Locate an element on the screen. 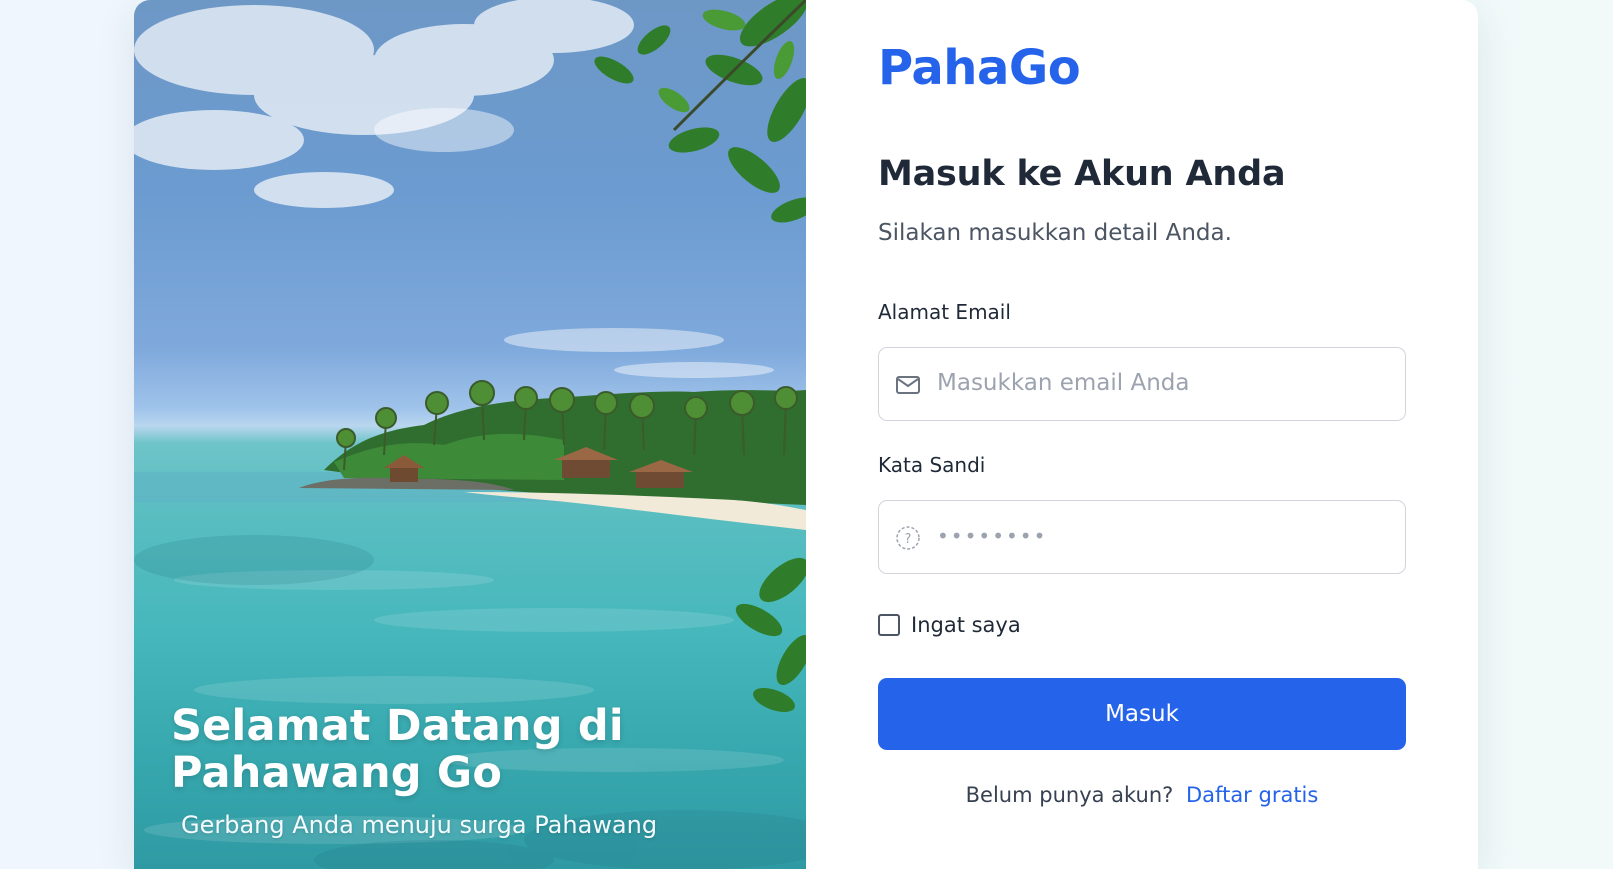 The image size is (1613, 869). password-field: ? is located at coordinates (1142, 537).